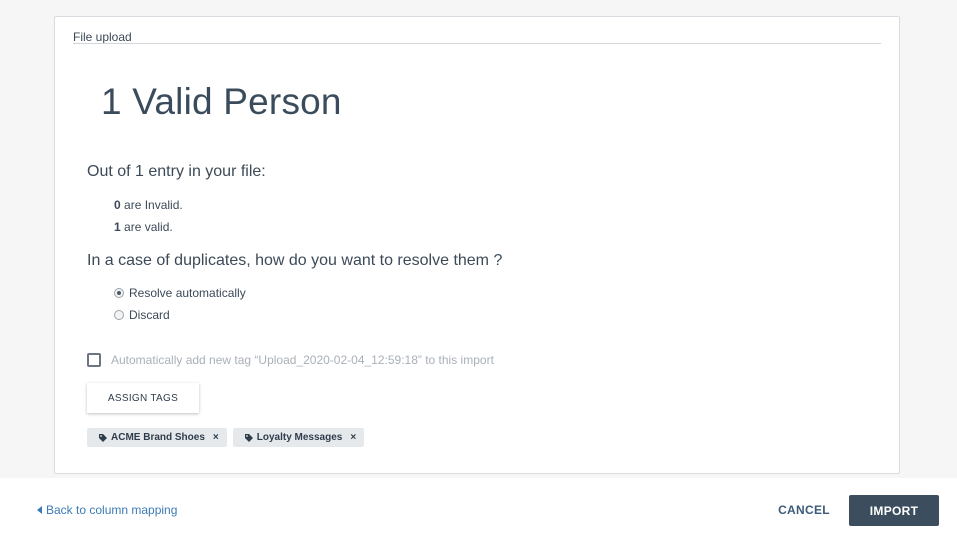 The height and width of the screenshot is (542, 957). Describe the element at coordinates (221, 101) in the screenshot. I see `valid-count-headline: 1 Valid Person` at that location.